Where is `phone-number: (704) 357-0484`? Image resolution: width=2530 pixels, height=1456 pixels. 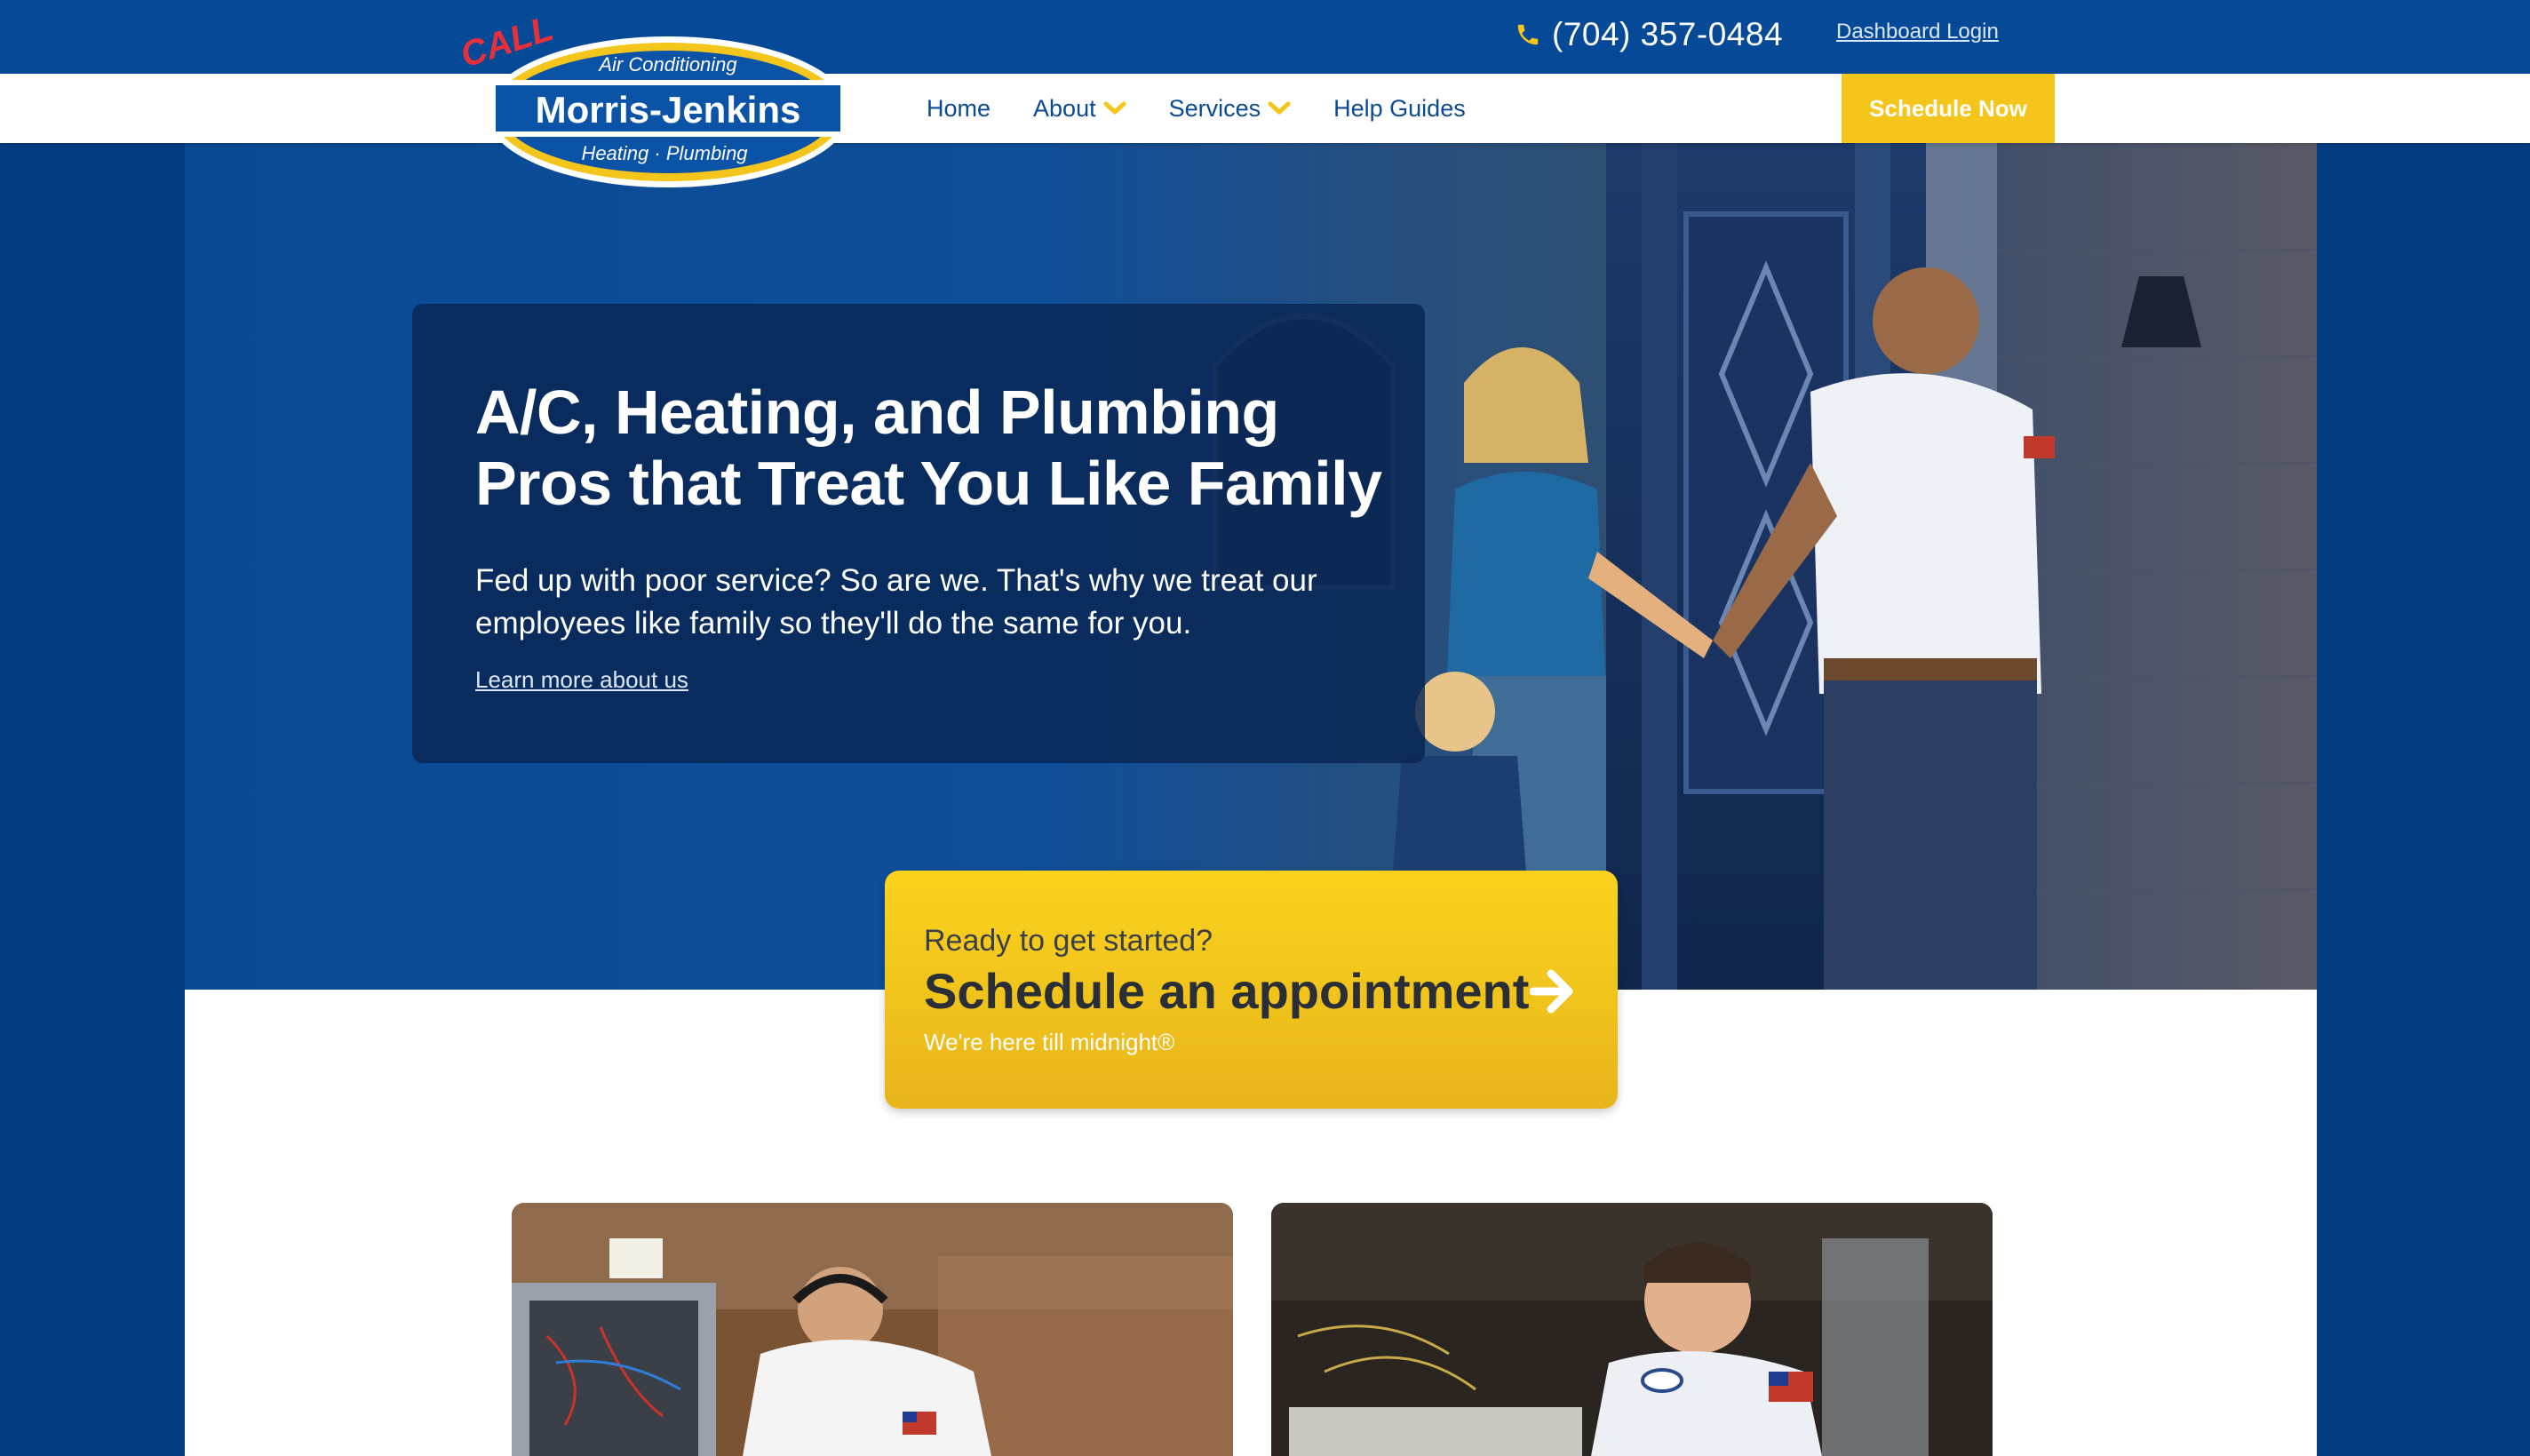 phone-number: (704) 357-0484 is located at coordinates (1668, 34).